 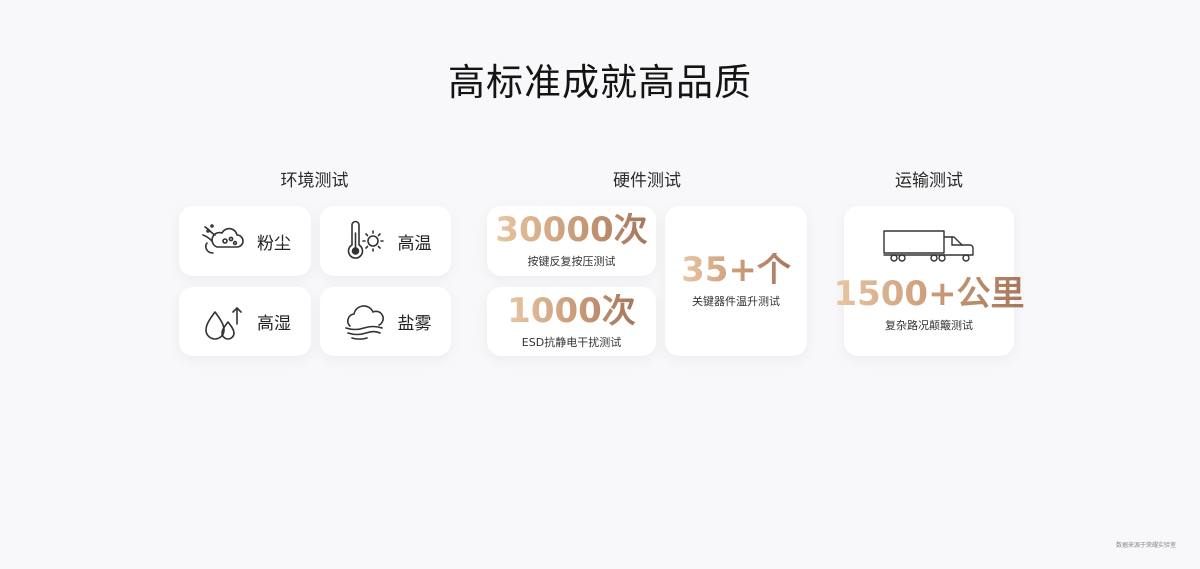 What do you see at coordinates (571, 342) in the screenshot?
I see `stat-desc-esd: ESD抗静电干扰测试` at bounding box center [571, 342].